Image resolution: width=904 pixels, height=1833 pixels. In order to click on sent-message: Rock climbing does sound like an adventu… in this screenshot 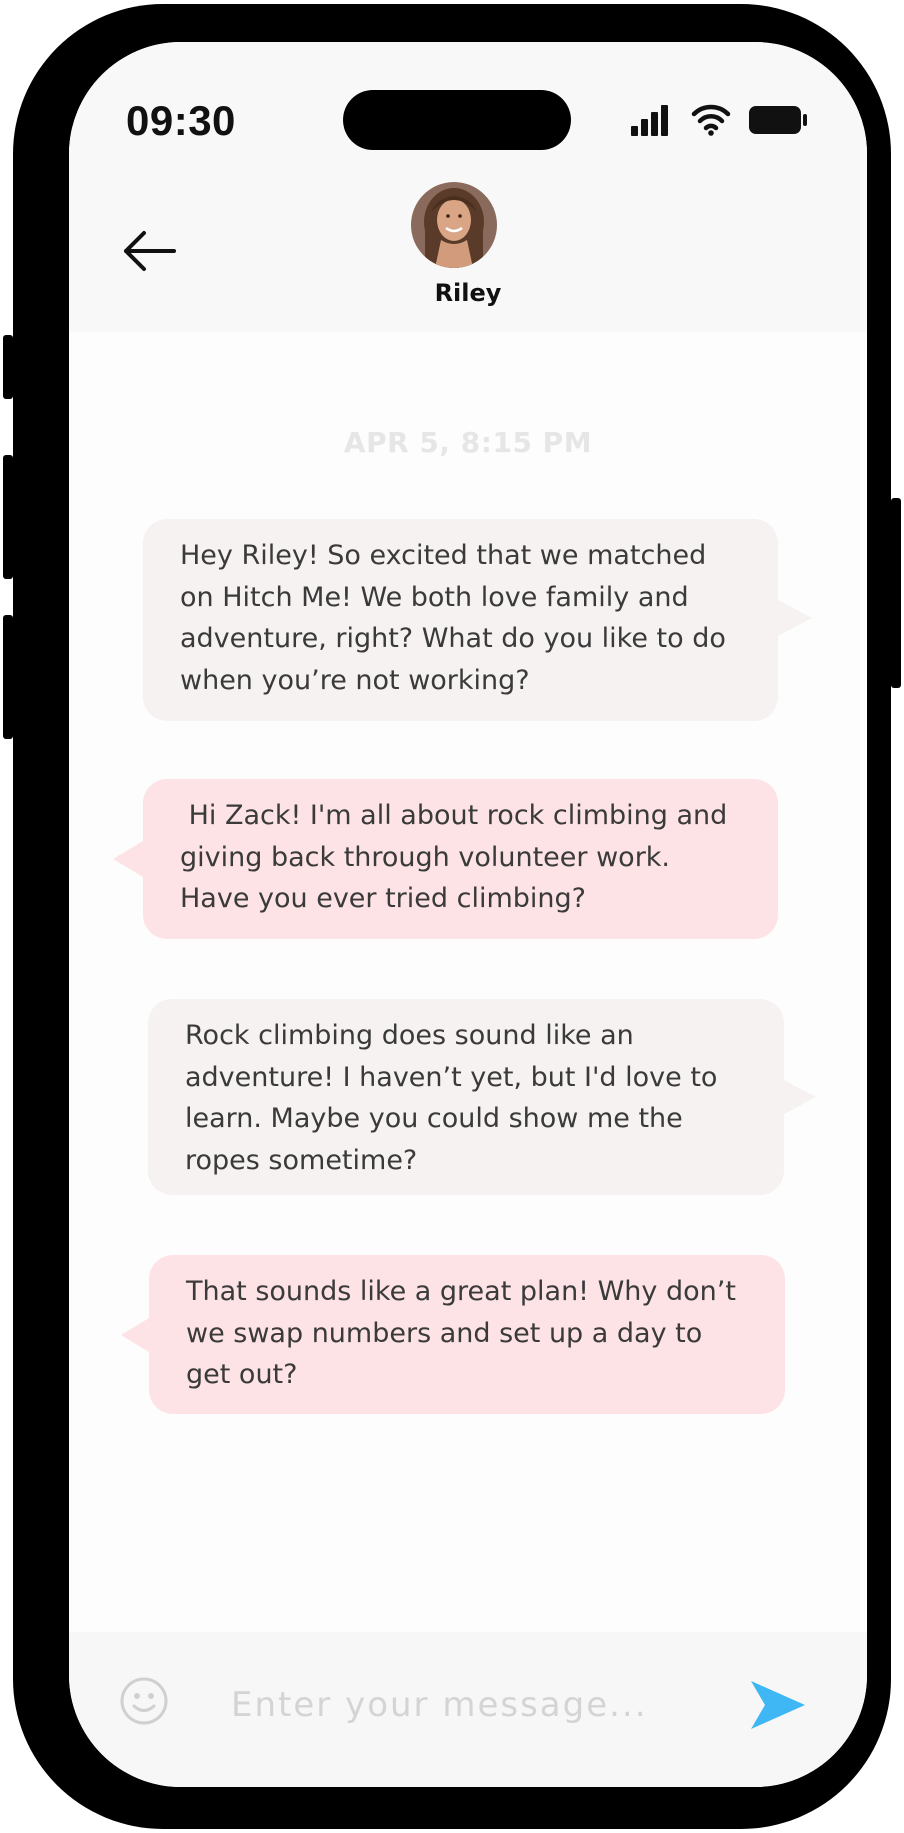, I will do `click(466, 1097)`.